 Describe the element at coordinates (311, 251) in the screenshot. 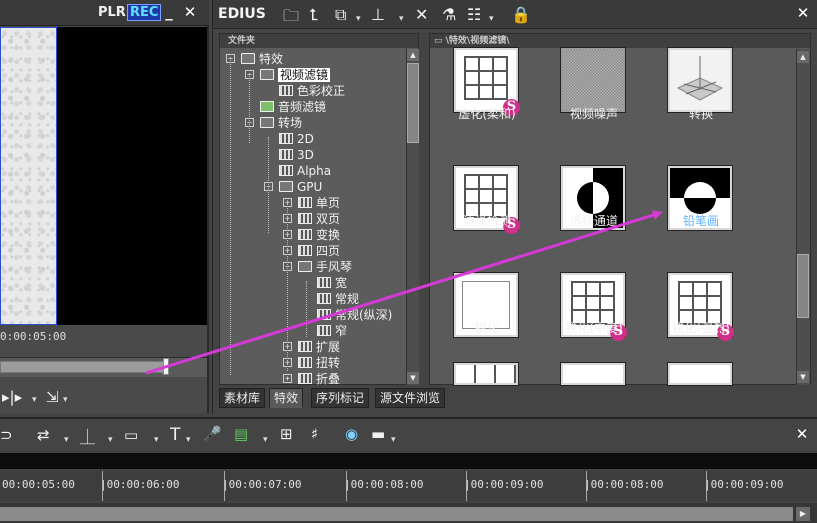

I see `tree-item: + 四页` at that location.